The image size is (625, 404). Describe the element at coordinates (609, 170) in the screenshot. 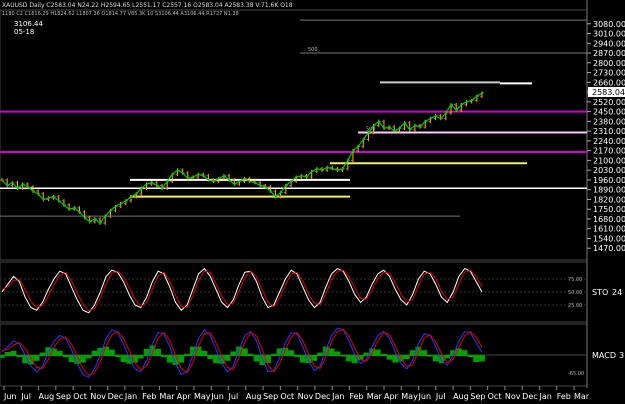

I see `y-tick-label: 2030.00` at that location.